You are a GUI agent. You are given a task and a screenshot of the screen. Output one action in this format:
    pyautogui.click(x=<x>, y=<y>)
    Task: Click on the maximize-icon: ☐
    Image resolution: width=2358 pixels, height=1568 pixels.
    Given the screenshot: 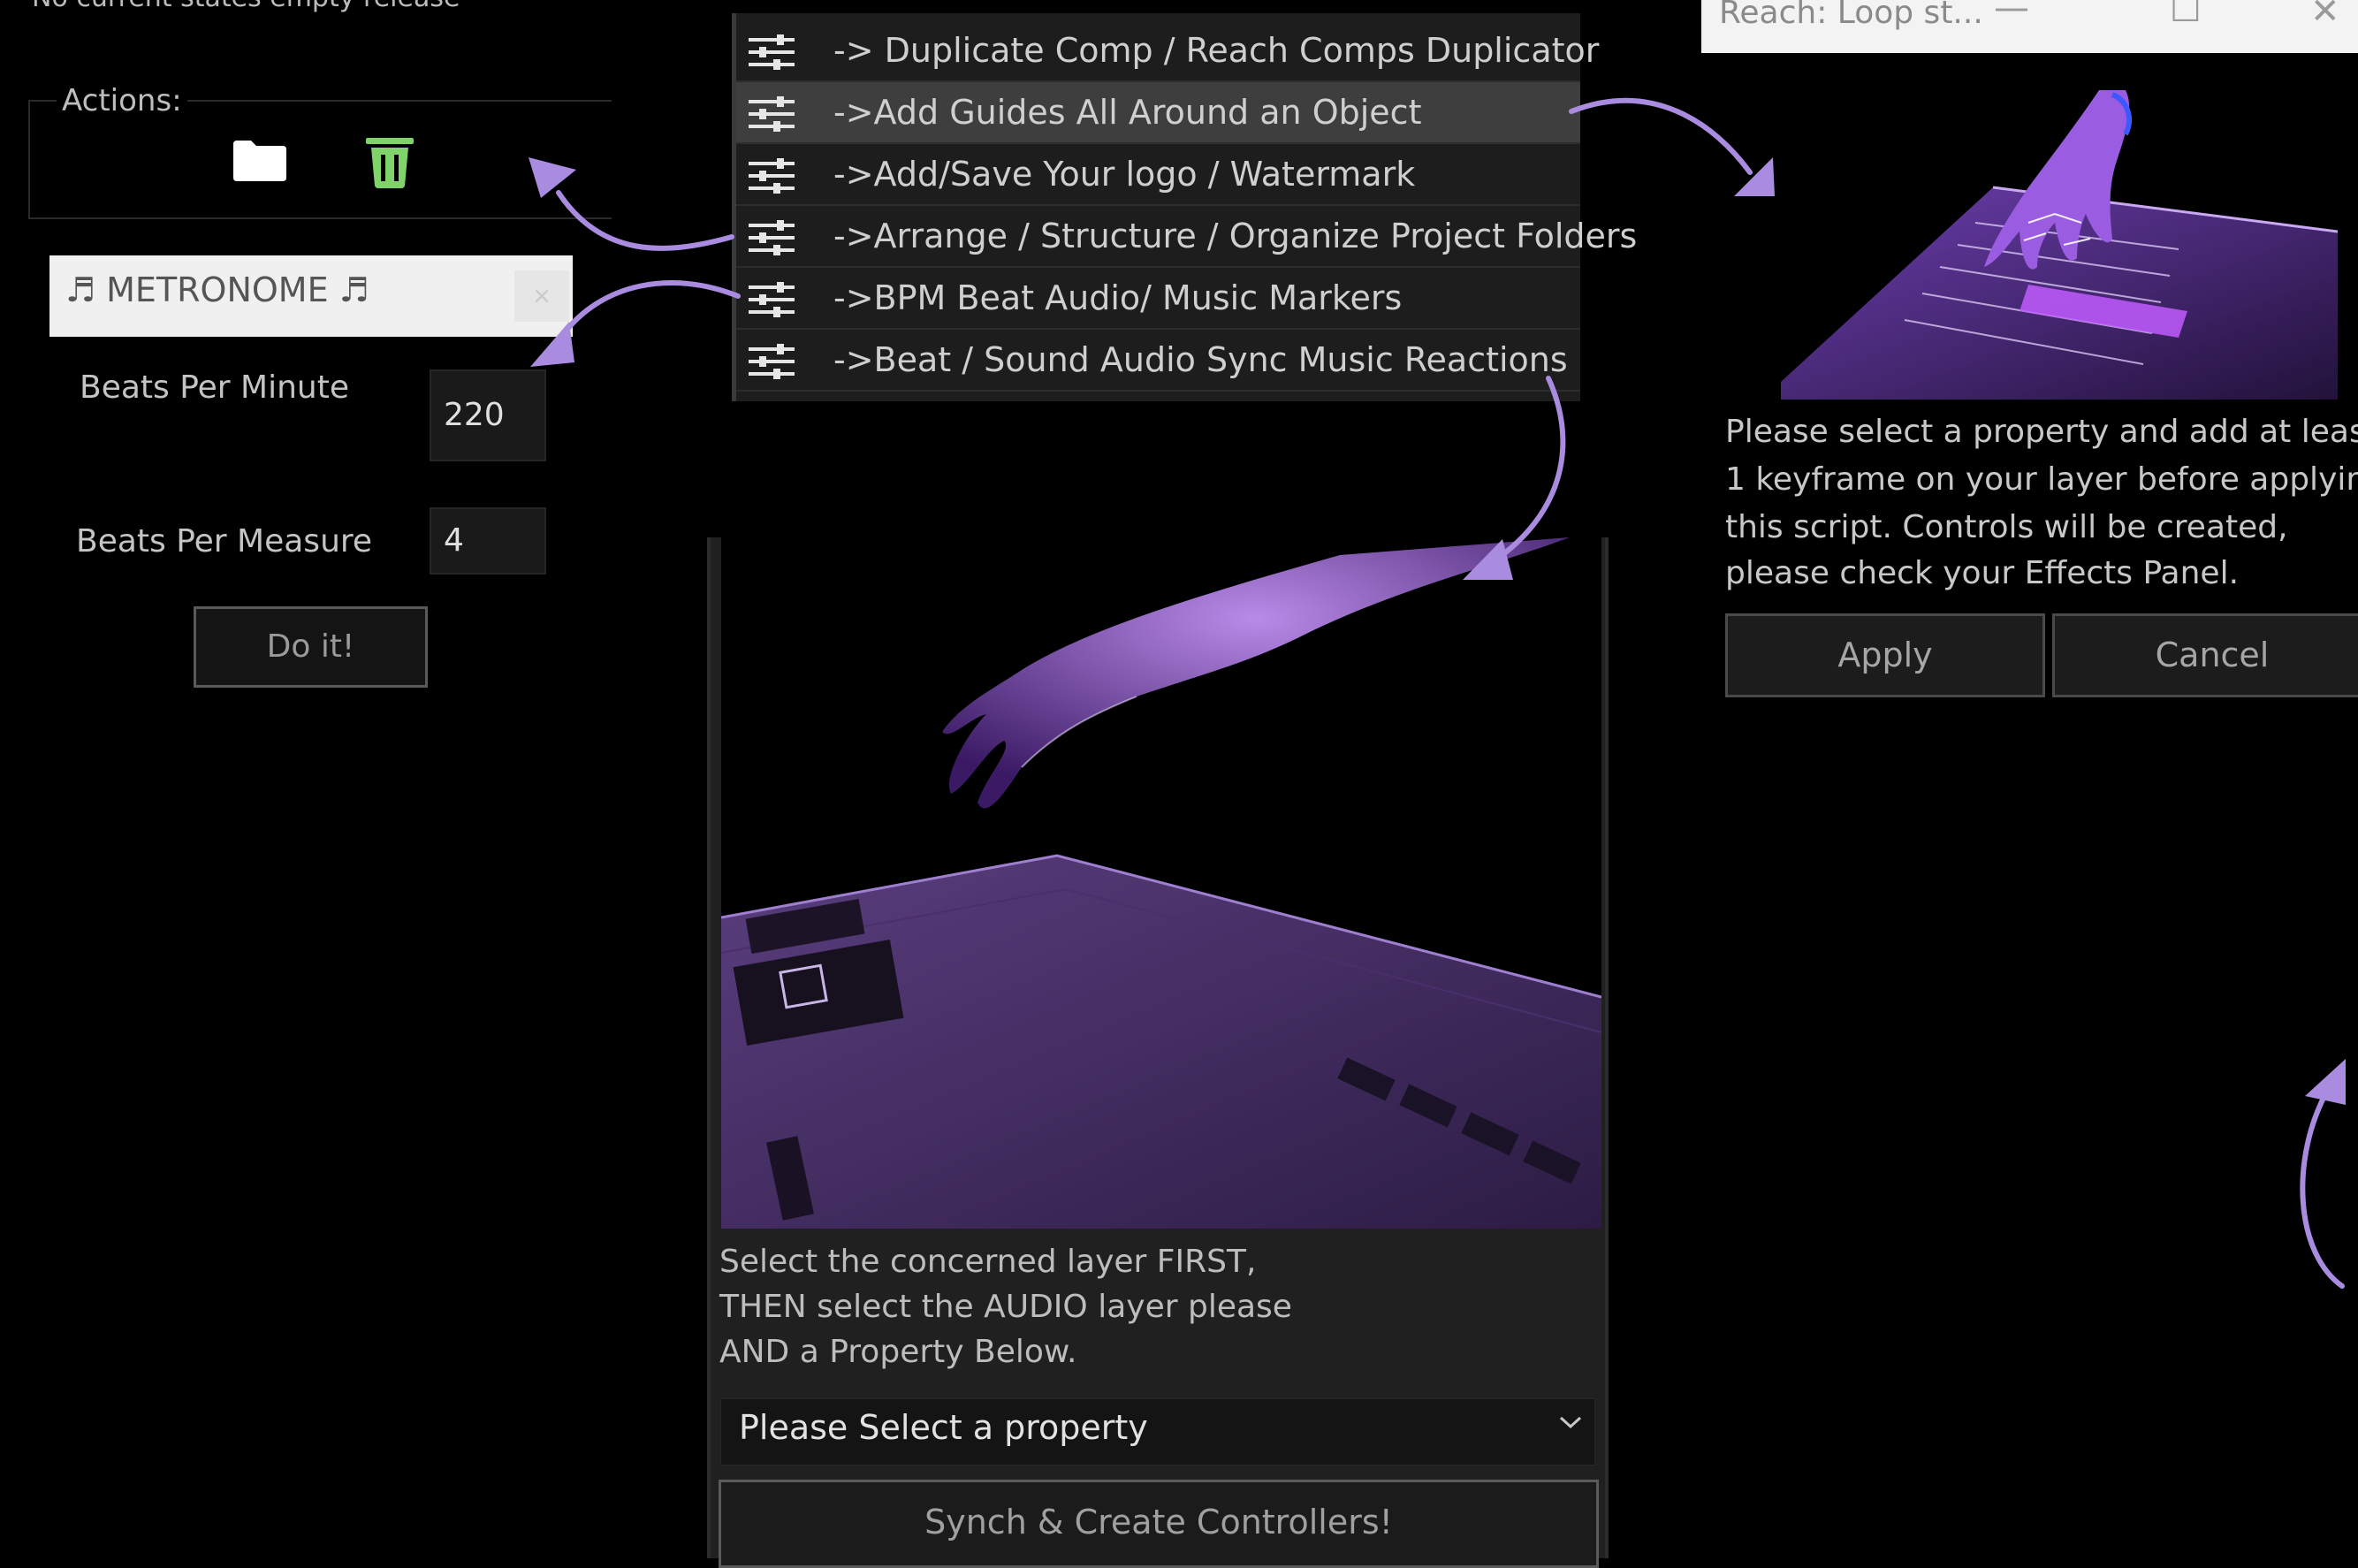 What is the action you would take?
    pyautogui.click(x=2186, y=15)
    